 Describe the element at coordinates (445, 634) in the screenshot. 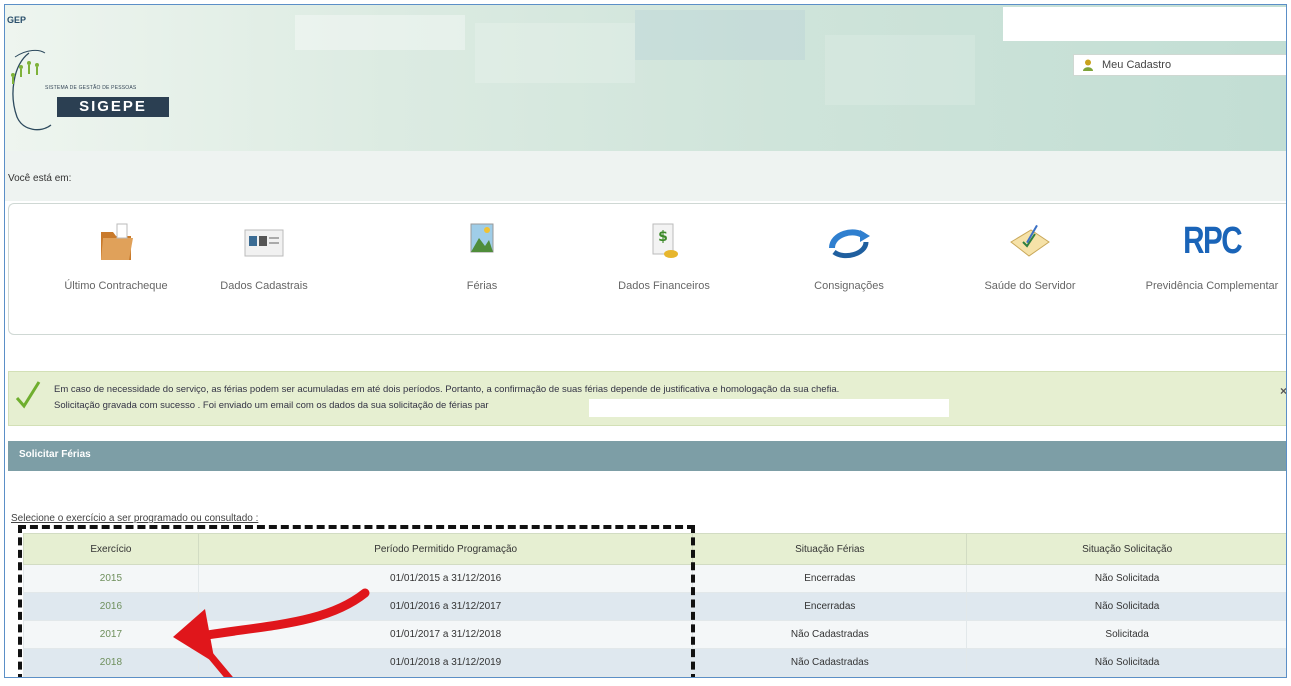

I see `periodo-cell: 01/01/2017 a 31/12/2018` at that location.